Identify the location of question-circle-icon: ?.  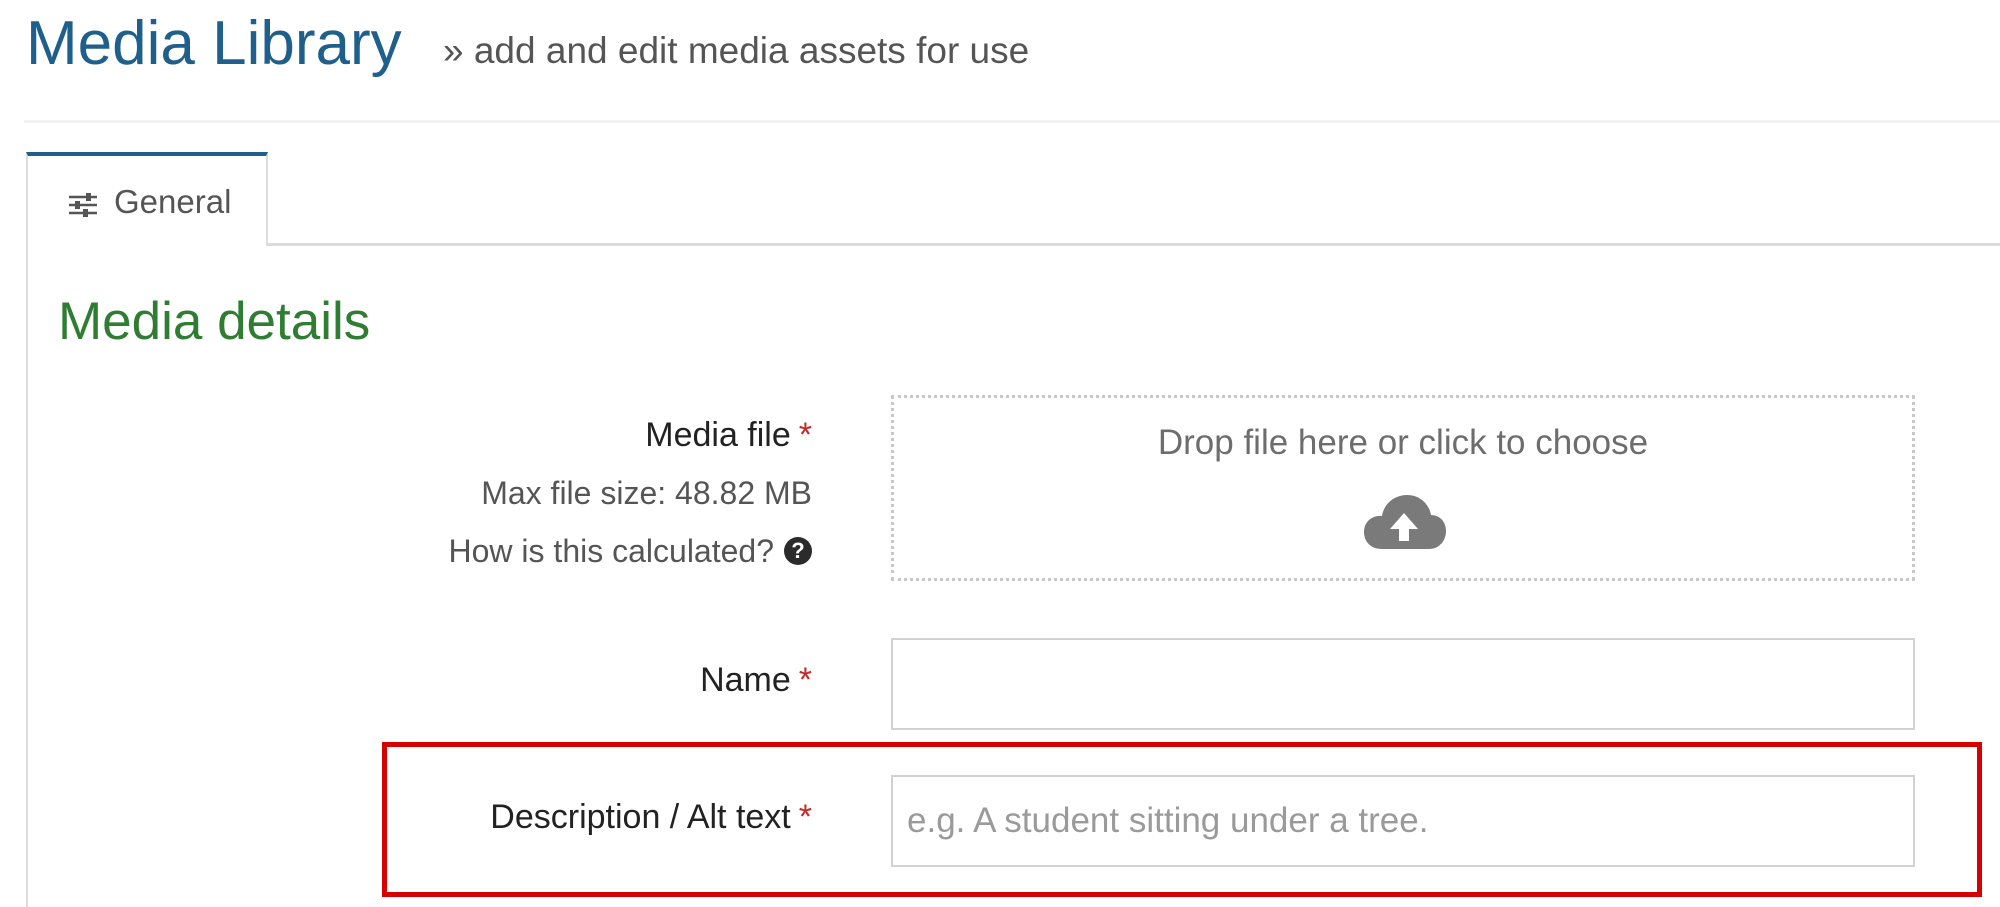
(798, 550).